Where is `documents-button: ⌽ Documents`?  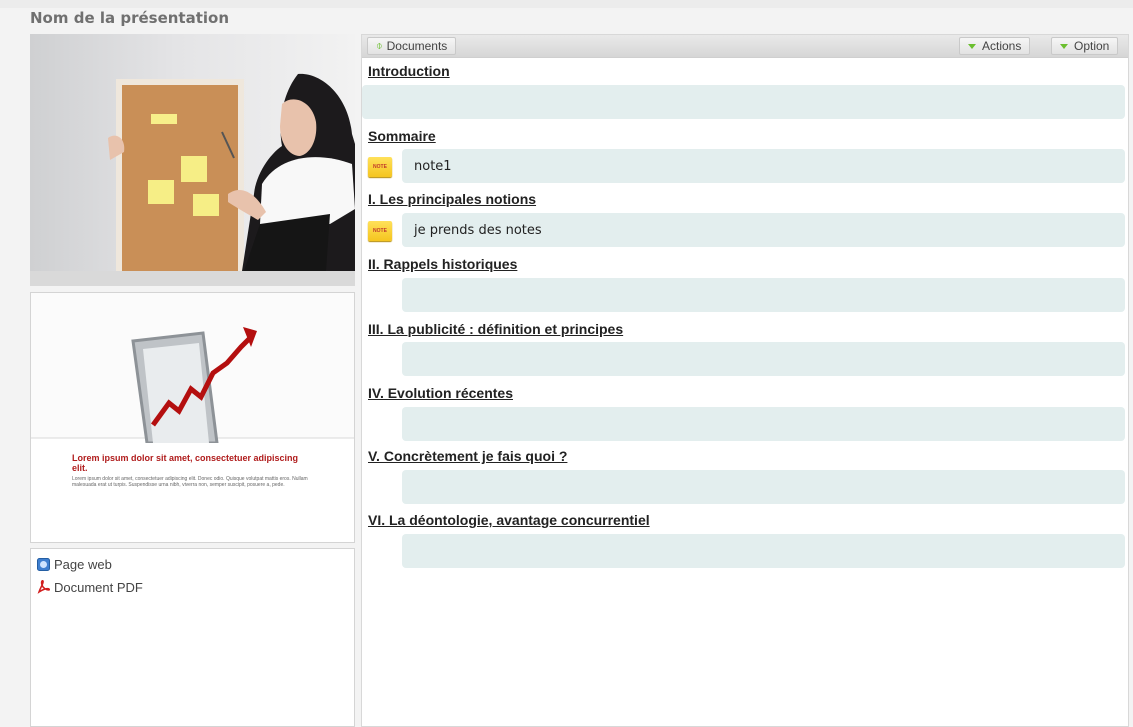
documents-button: ⌽ Documents is located at coordinates (412, 46).